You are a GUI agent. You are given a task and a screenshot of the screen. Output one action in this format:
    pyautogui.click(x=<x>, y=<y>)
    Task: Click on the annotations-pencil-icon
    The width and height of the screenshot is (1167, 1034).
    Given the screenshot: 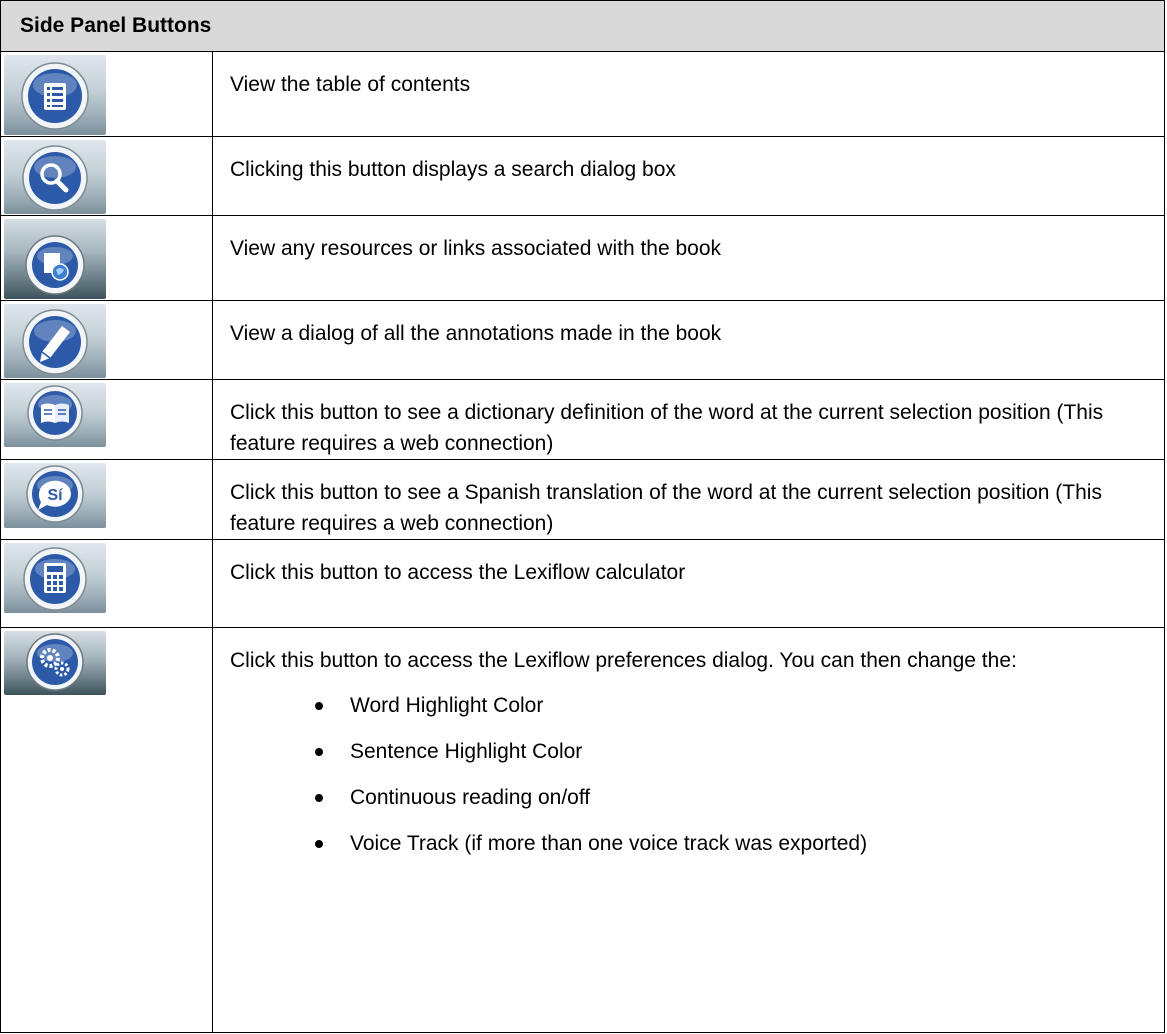 What is the action you would take?
    pyautogui.click(x=55, y=341)
    